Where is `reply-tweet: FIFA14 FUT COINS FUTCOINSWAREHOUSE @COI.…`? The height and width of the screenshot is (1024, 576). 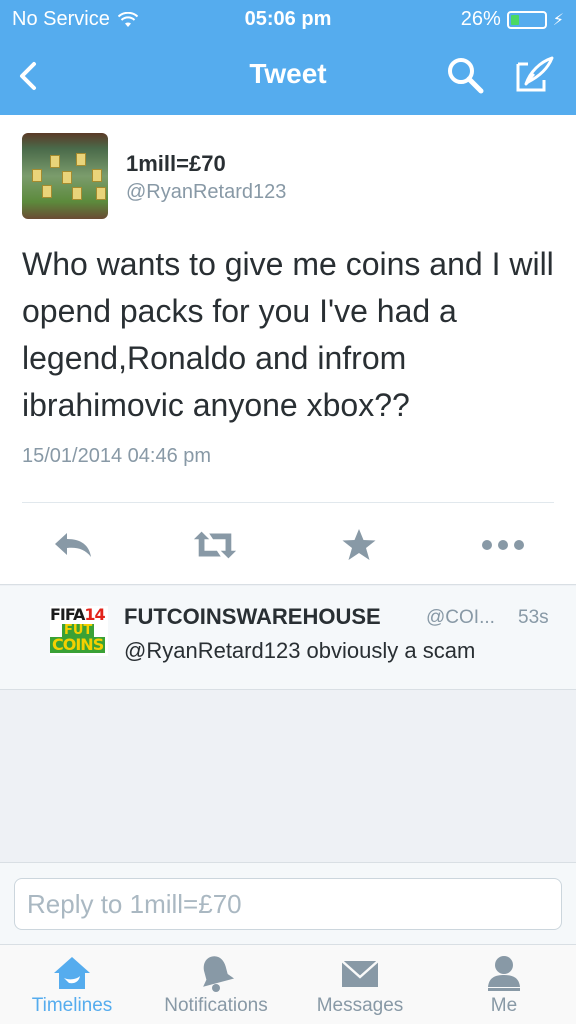 reply-tweet: FIFA14 FUT COINS FUTCOINSWAREHOUSE @COI.… is located at coordinates (288, 638).